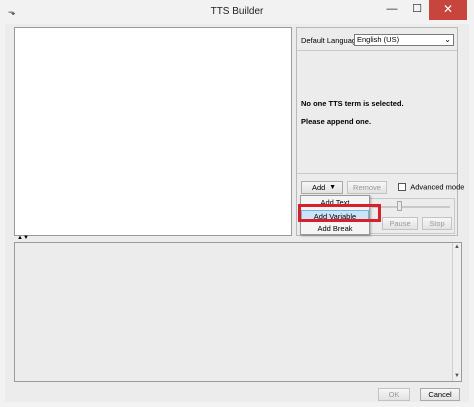  What do you see at coordinates (417, 10) in the screenshot?
I see `maximize-button: ☐` at bounding box center [417, 10].